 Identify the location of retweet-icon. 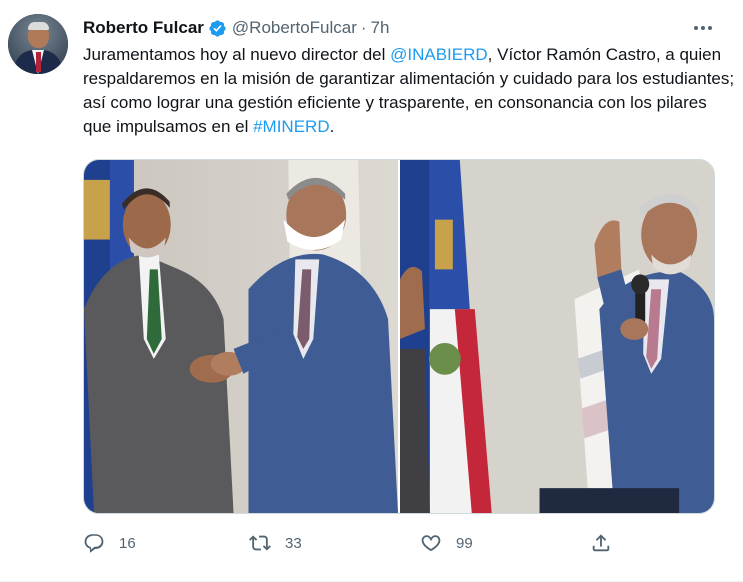
(260, 543).